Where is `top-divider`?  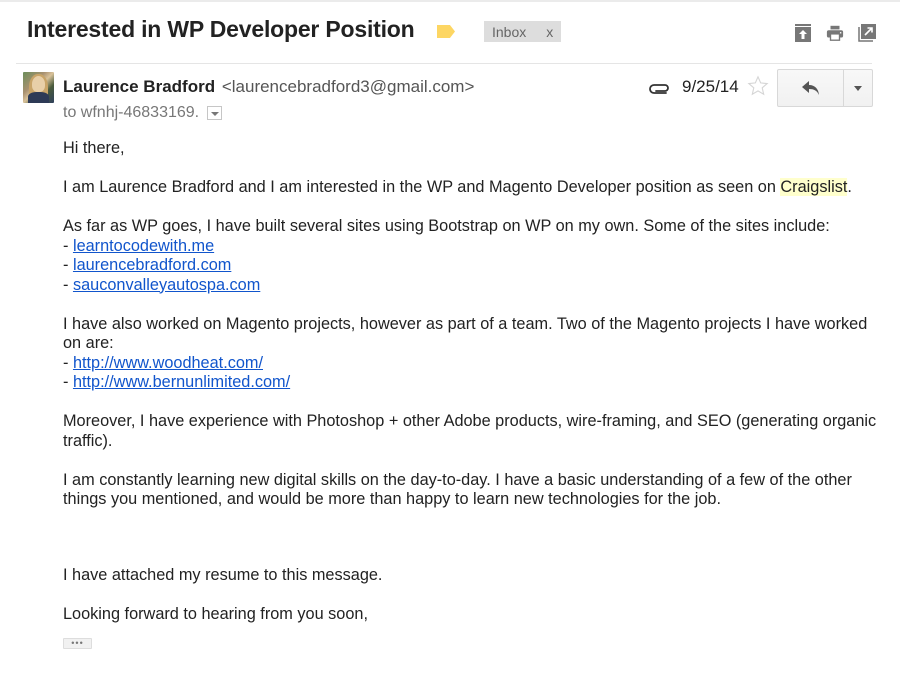 top-divider is located at coordinates (450, 1).